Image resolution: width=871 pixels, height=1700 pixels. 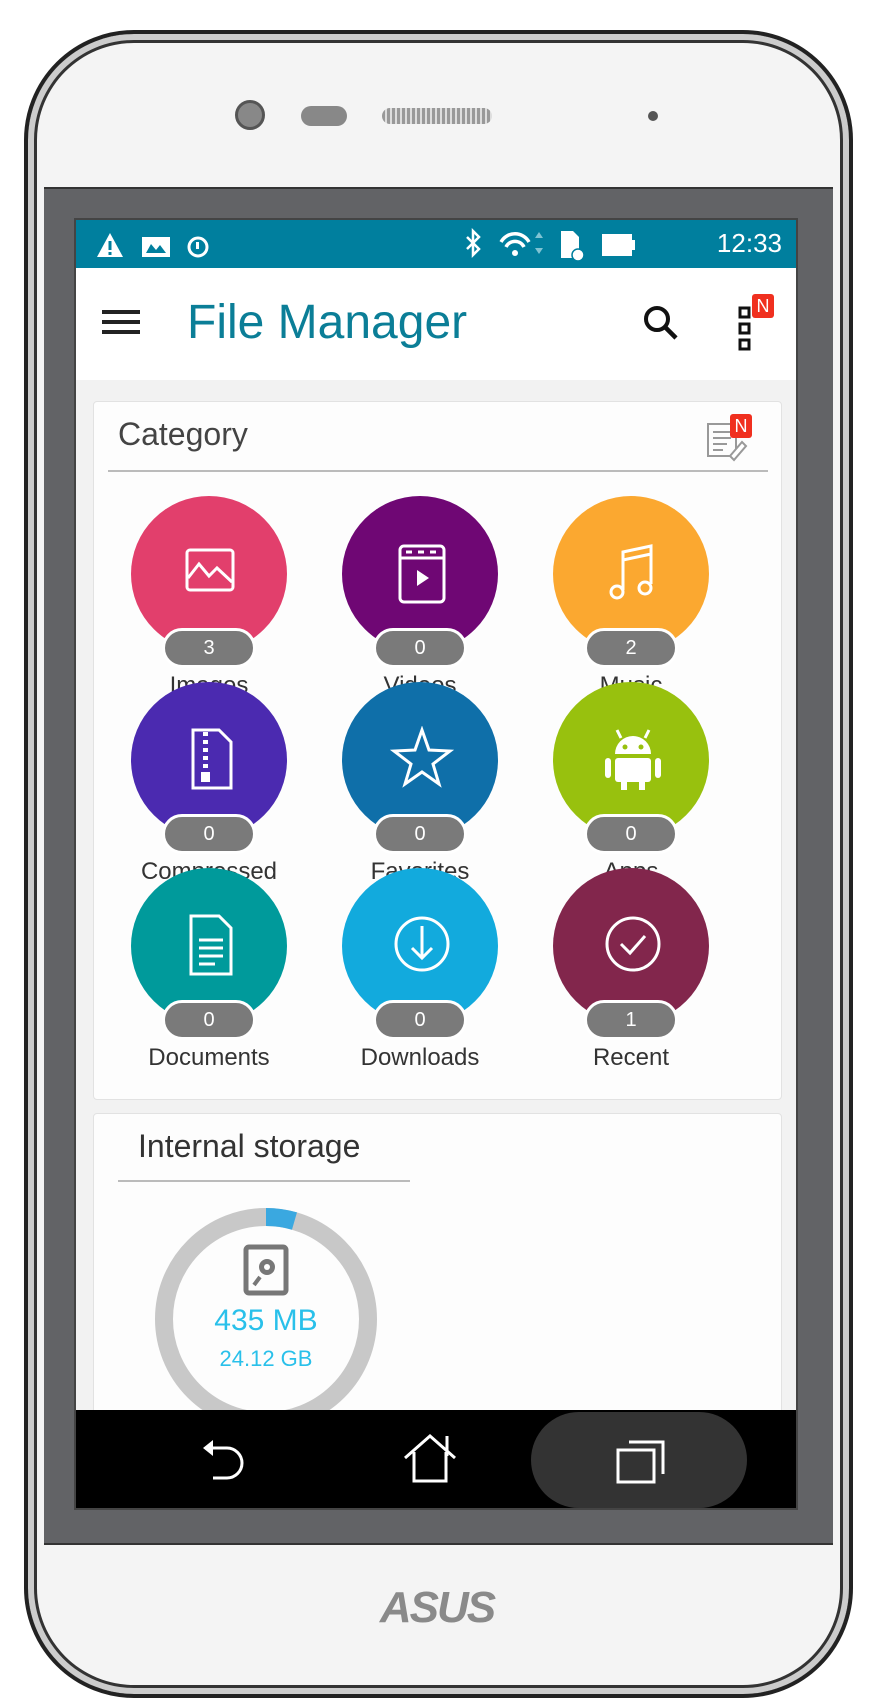 I want to click on music-icon, so click(x=631, y=572).